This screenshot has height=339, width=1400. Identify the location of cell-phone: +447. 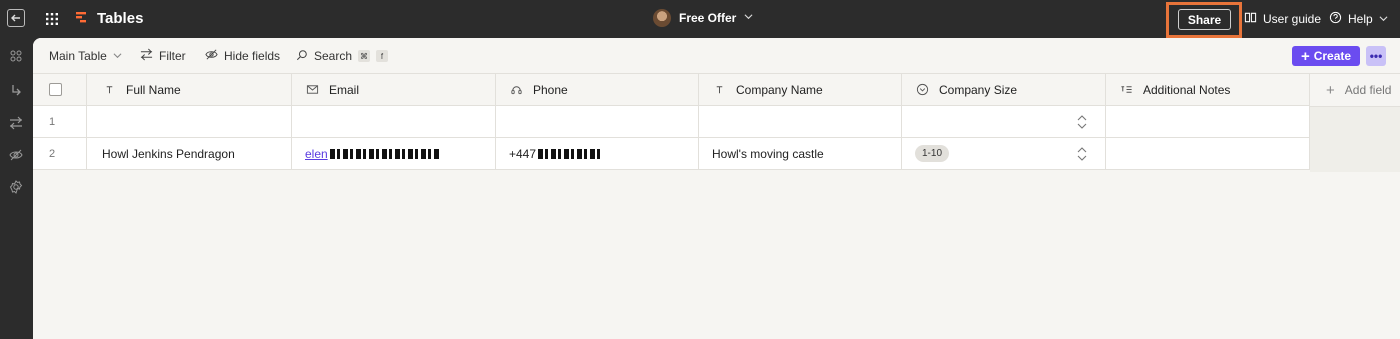
(597, 153).